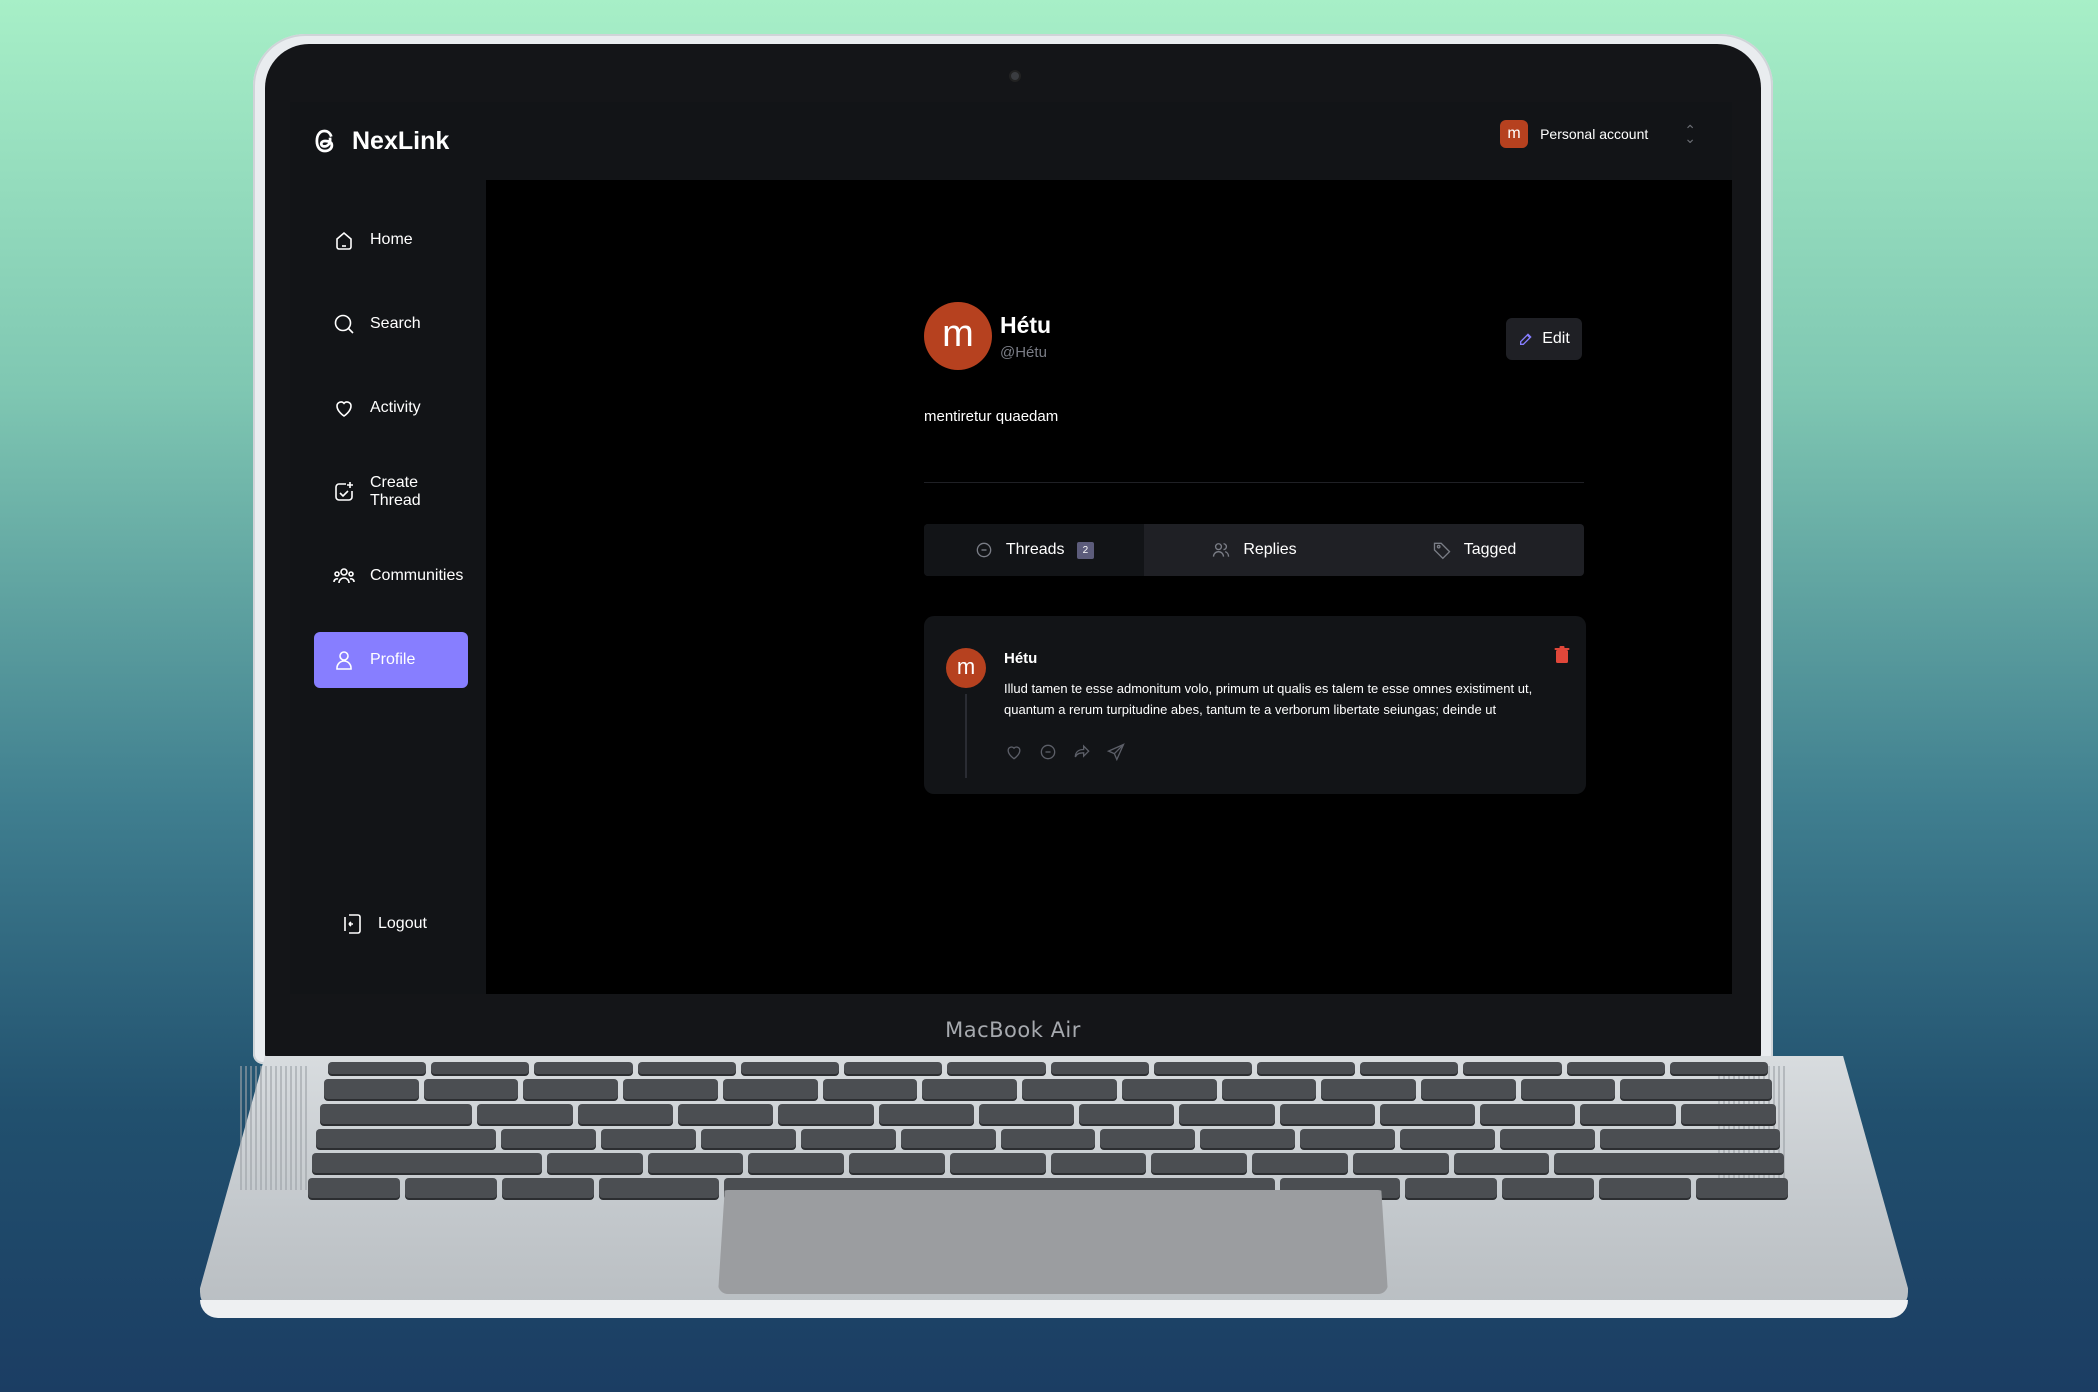 The height and width of the screenshot is (1392, 2098). Describe the element at coordinates (344, 576) in the screenshot. I see `communities-icon` at that location.